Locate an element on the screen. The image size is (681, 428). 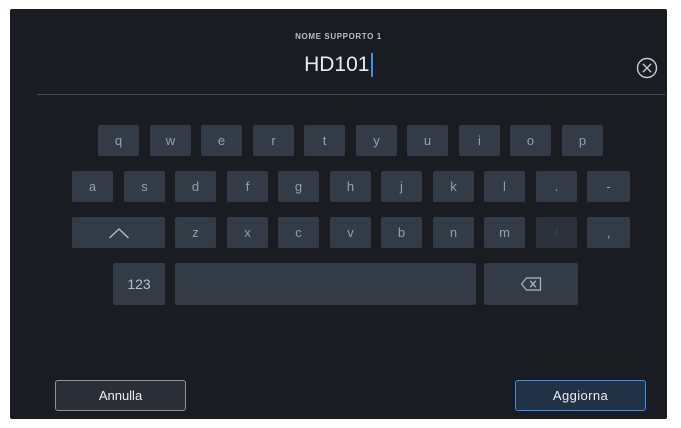
field-value: HD101 is located at coordinates (337, 64).